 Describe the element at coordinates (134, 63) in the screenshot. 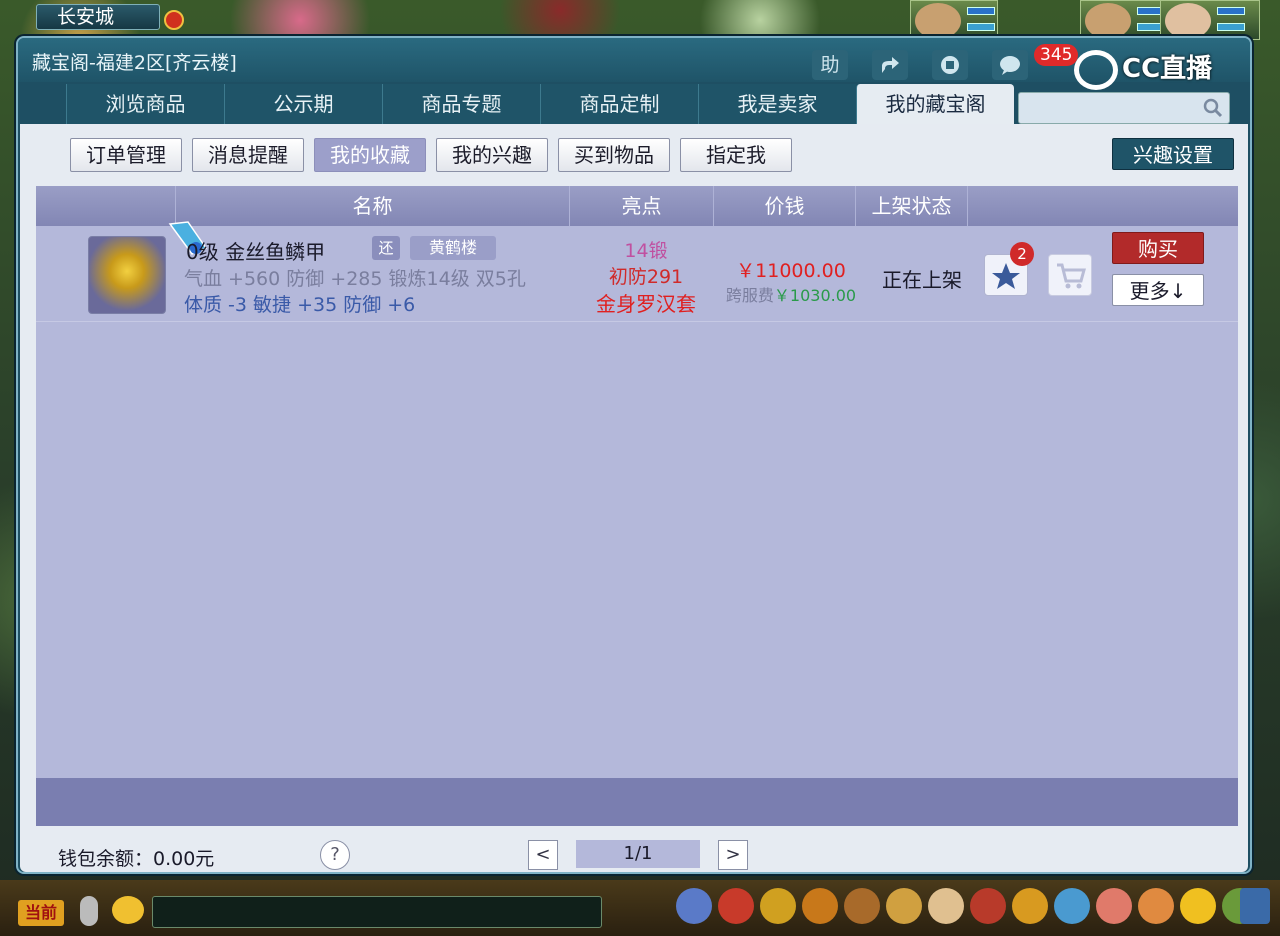

I see `window-title: 藏宝阁-福建2区[齐云楼]` at that location.